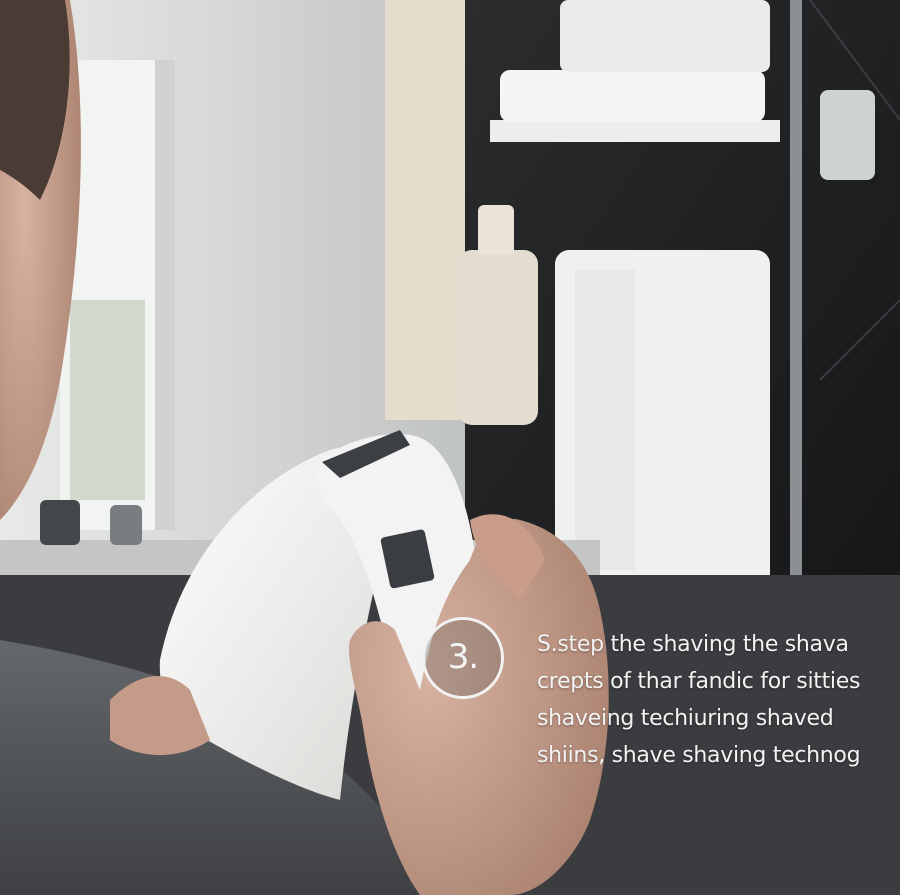 Image resolution: width=900 pixels, height=895 pixels. I want to click on caption-line: shiins, shave shaving technog, so click(699, 755).